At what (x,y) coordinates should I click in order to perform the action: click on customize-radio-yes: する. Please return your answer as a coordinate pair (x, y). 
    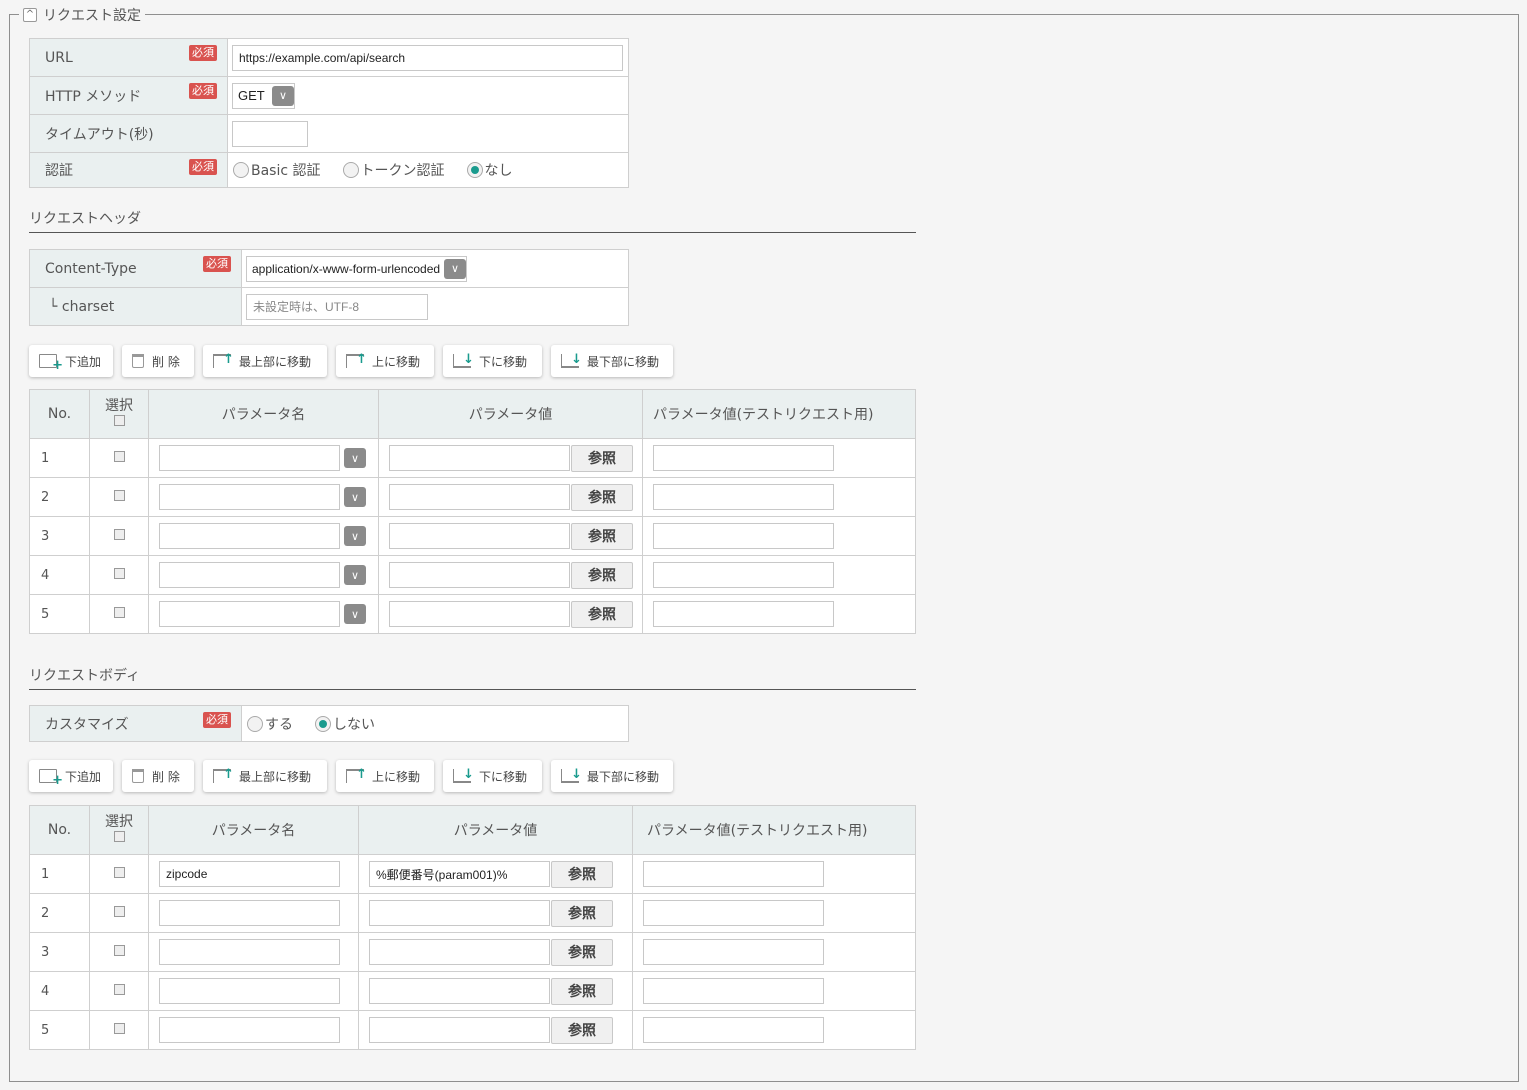
    Looking at the image, I should click on (270, 724).